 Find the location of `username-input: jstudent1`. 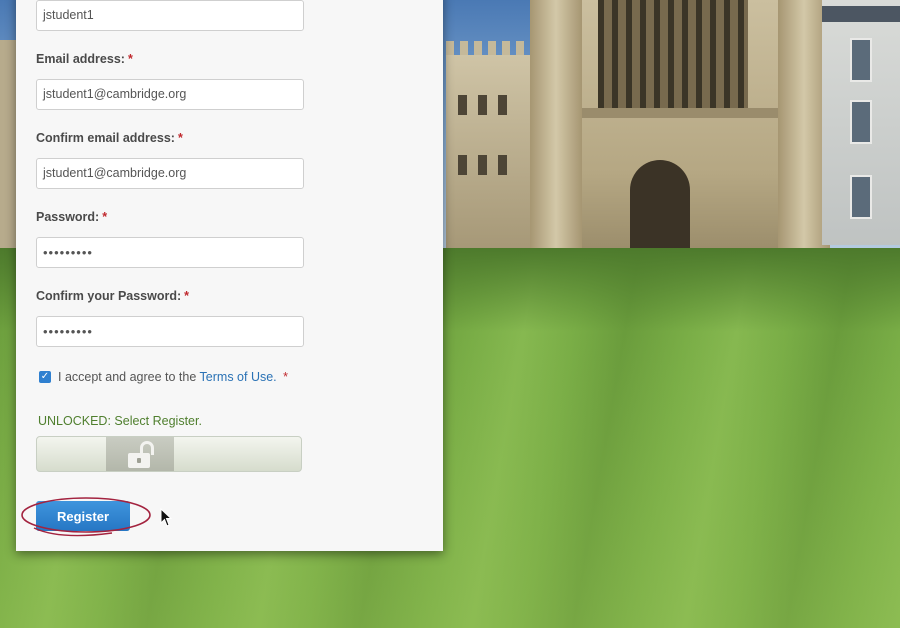

username-input: jstudent1 is located at coordinates (170, 15).